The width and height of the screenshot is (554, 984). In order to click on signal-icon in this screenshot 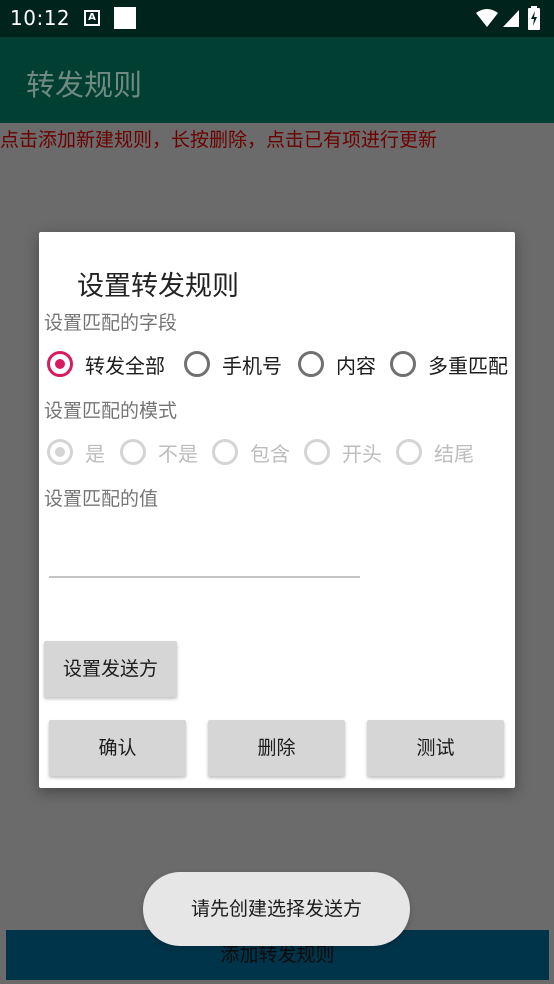, I will do `click(511, 18)`.